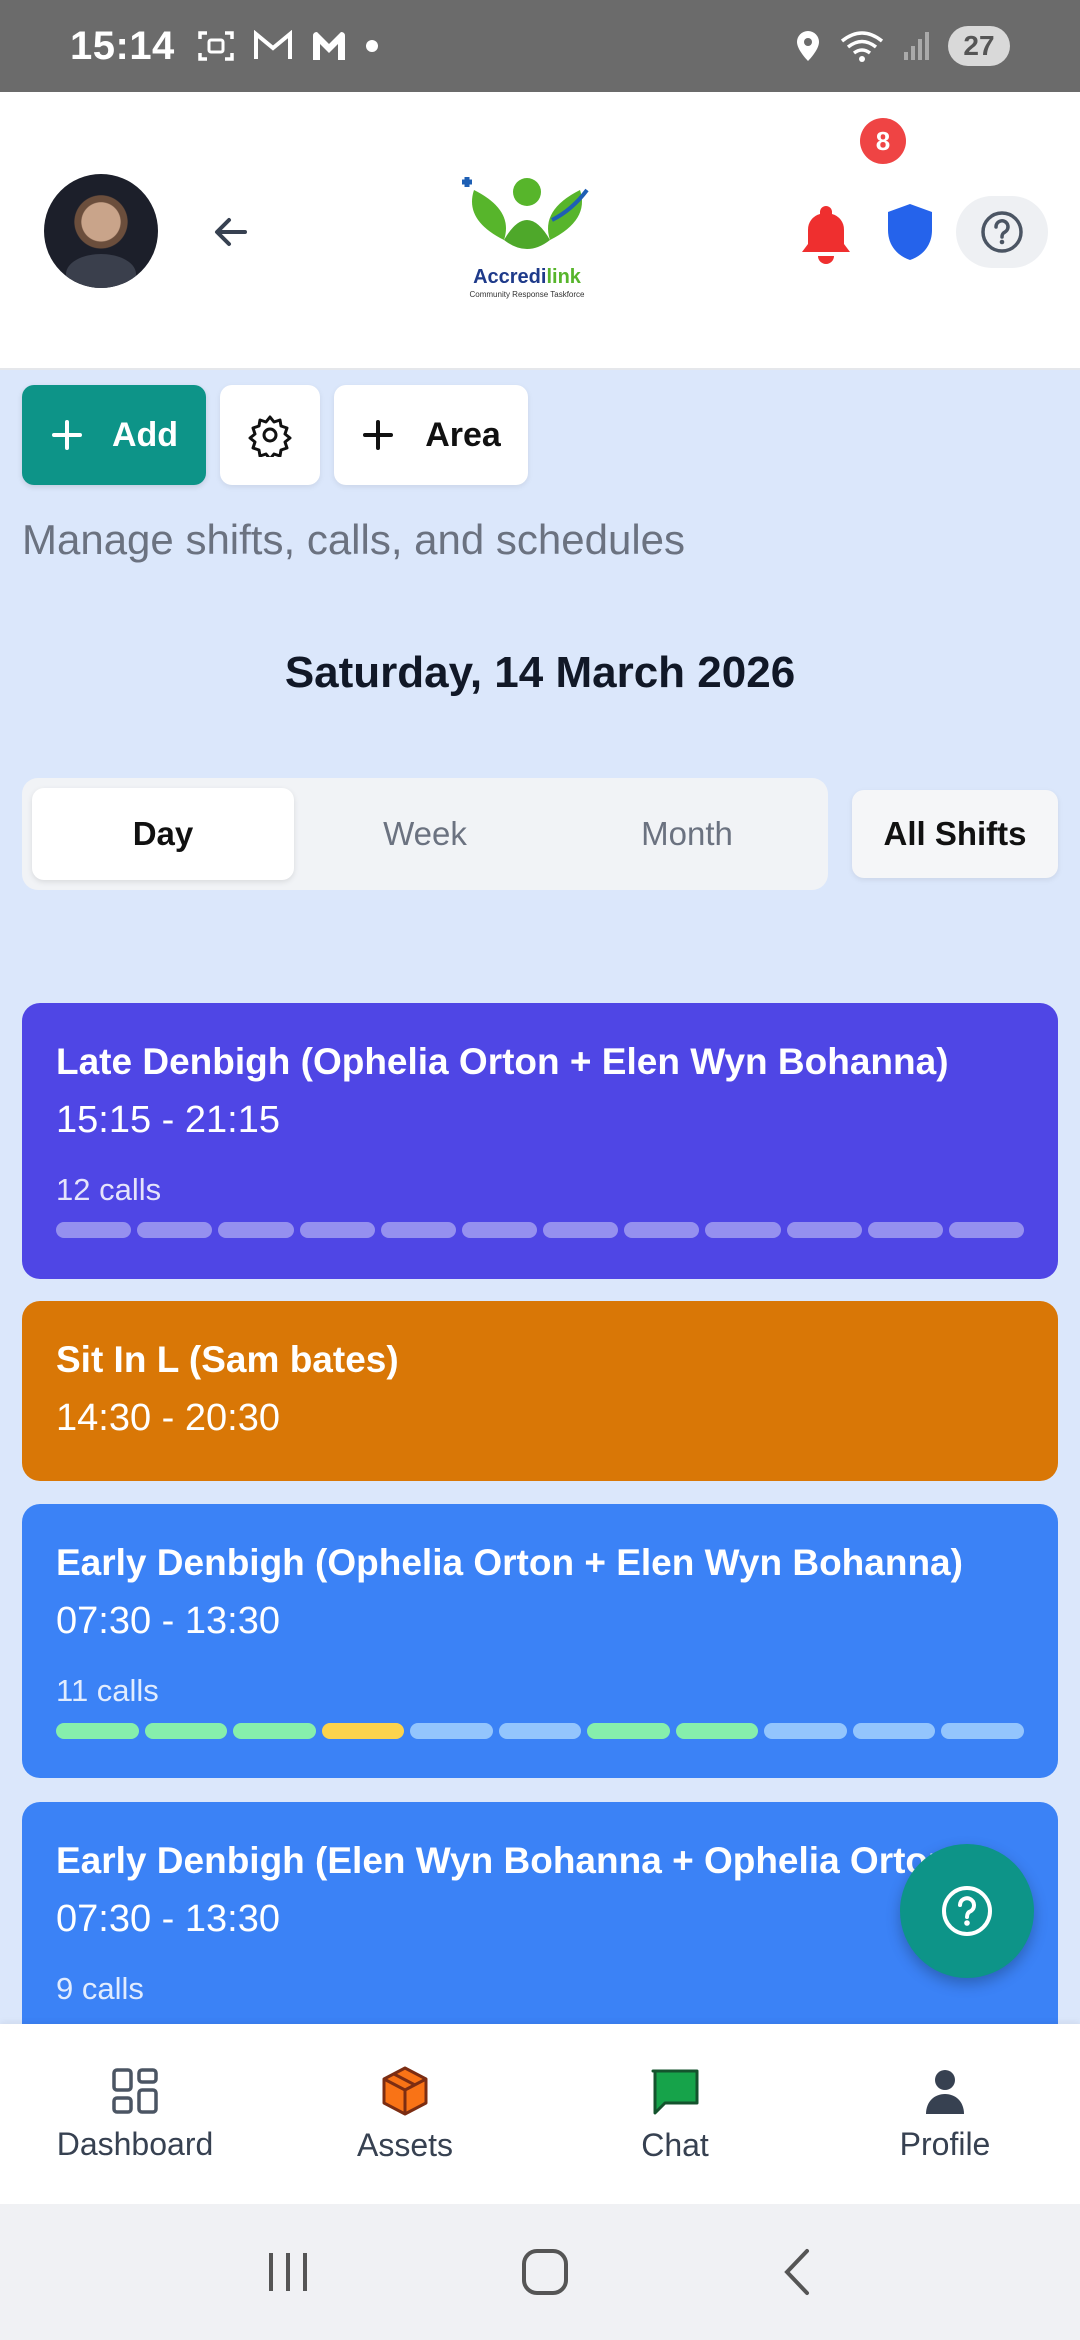  I want to click on dashboard-icon, so click(135, 2090).